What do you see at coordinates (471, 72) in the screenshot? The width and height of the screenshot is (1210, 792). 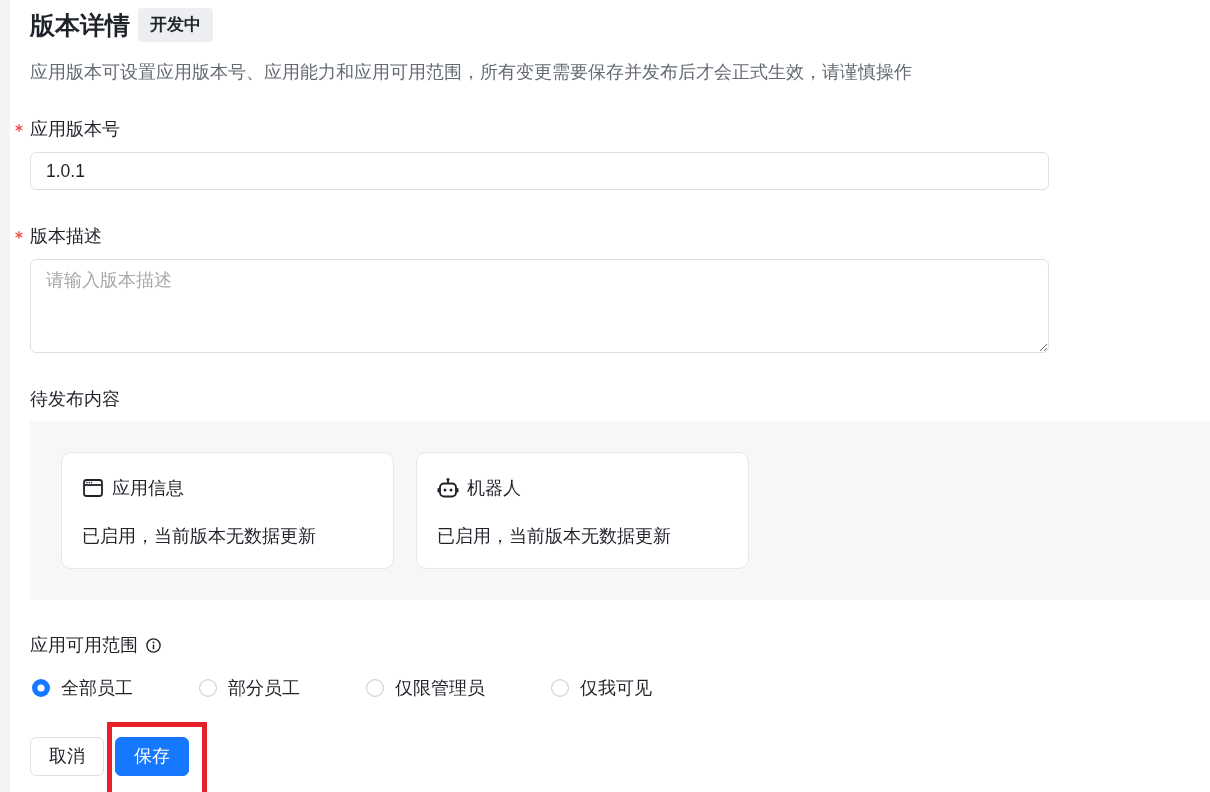 I see `page-description: 应用版本可设置应用版本号、应用能力和应用可用范围，所有变更需要保存并发布后才会正式生效，请谨慎操作` at bounding box center [471, 72].